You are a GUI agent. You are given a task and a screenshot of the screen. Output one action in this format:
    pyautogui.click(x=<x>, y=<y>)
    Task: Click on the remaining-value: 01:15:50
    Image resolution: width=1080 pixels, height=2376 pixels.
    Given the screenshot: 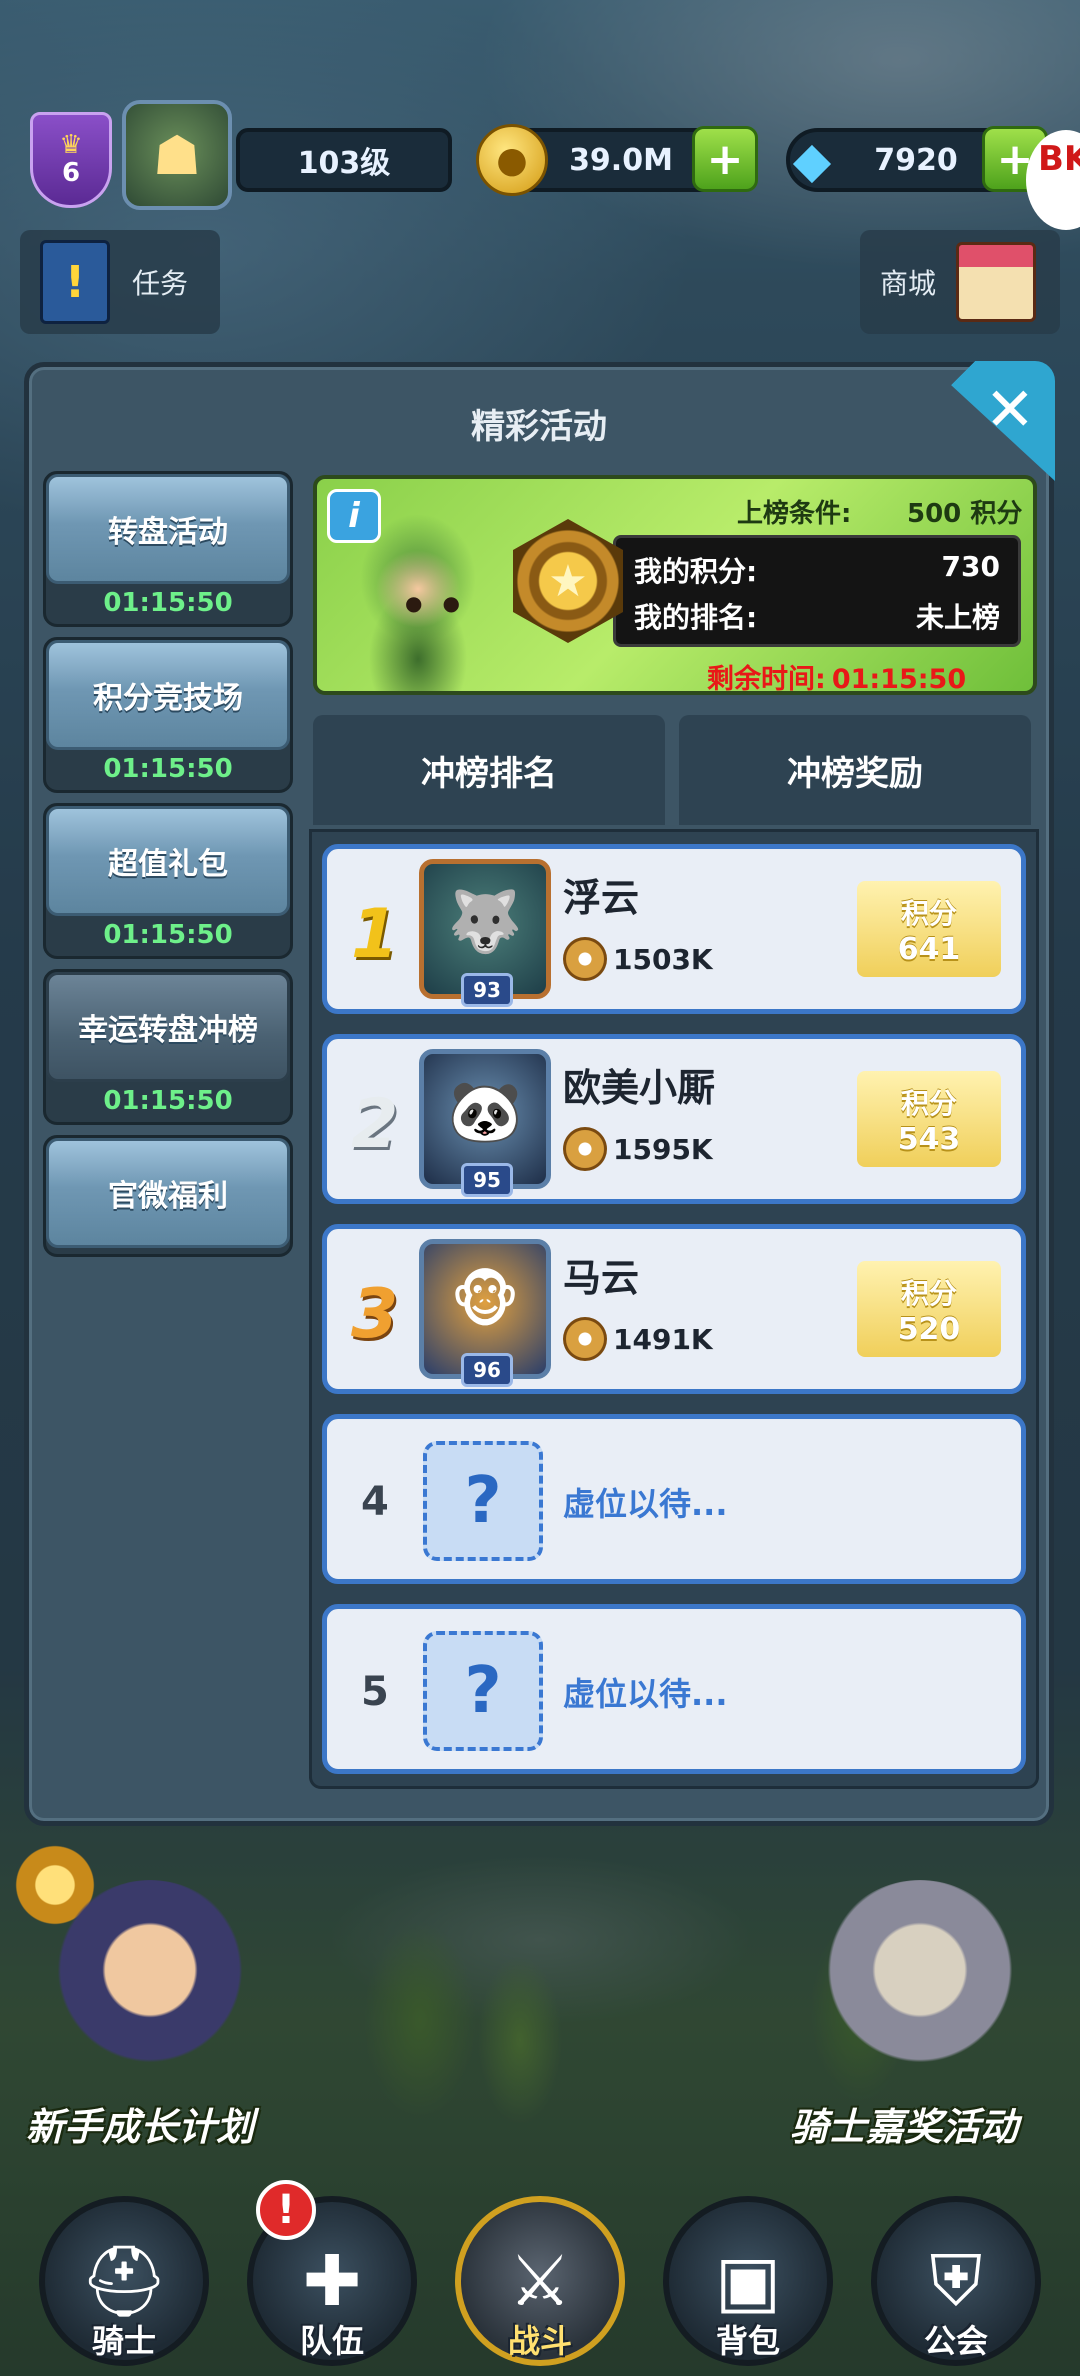 What is the action you would take?
    pyautogui.click(x=899, y=679)
    